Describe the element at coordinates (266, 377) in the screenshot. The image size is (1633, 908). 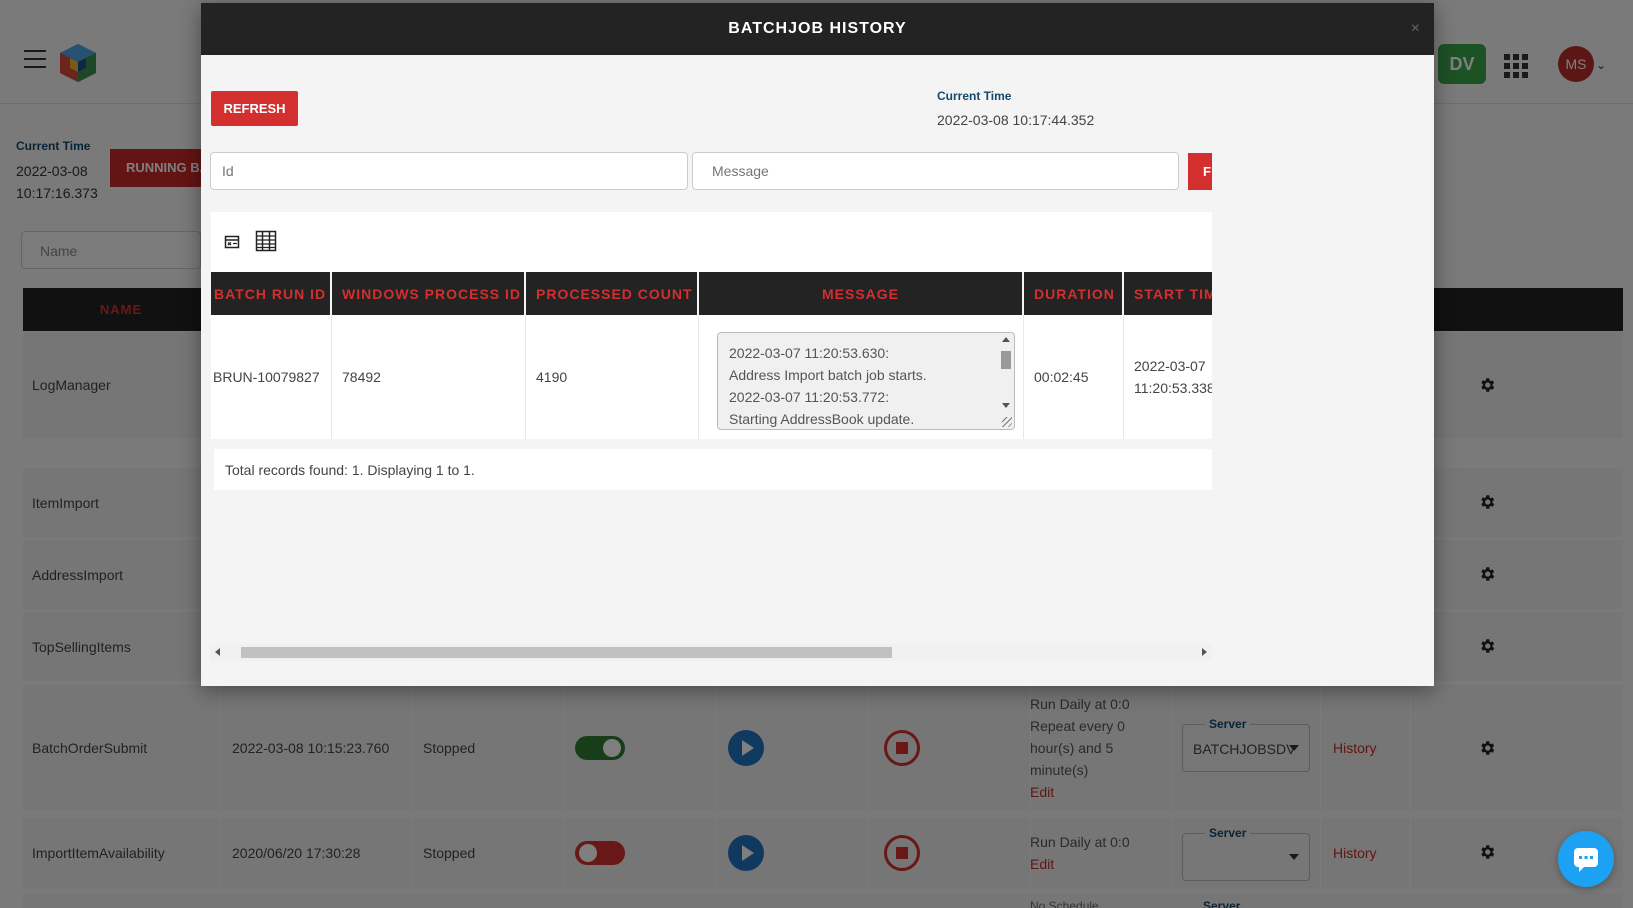
I see `batch-run-id-cell: BRUN-10079827` at that location.